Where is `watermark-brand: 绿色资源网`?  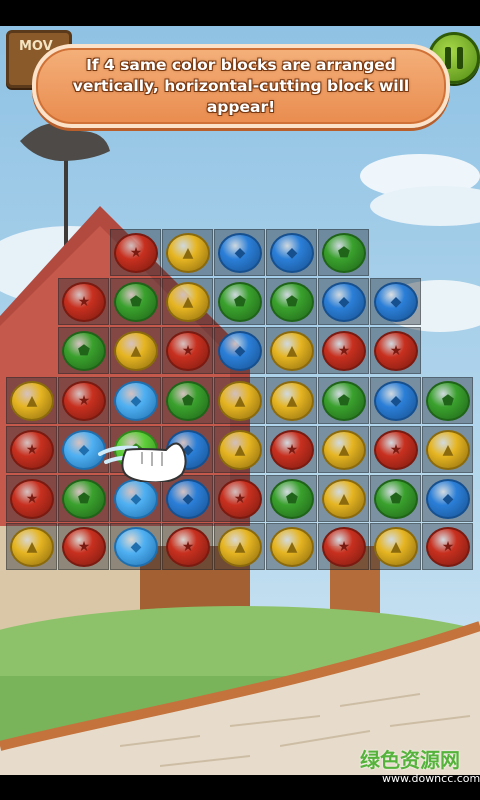 watermark-brand: 绿色资源网 is located at coordinates (410, 760).